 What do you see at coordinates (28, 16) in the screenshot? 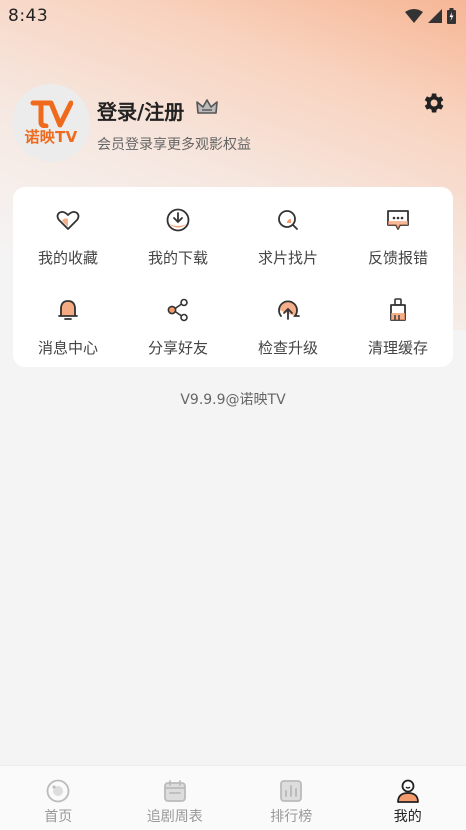
I see `status-time: 8:43` at bounding box center [28, 16].